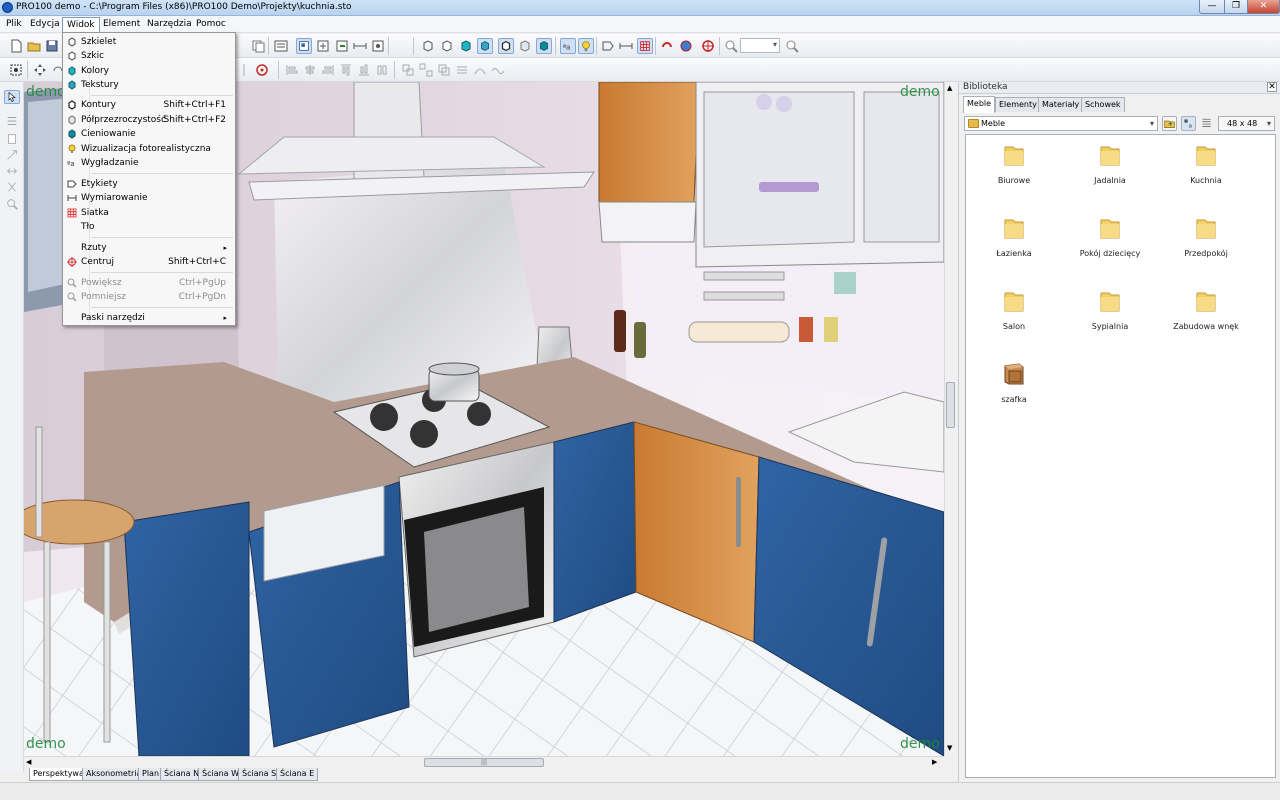 Image resolution: width=1280 pixels, height=800 pixels. Describe the element at coordinates (1206, 246) in the screenshot. I see `library-item: Przedpokój` at that location.